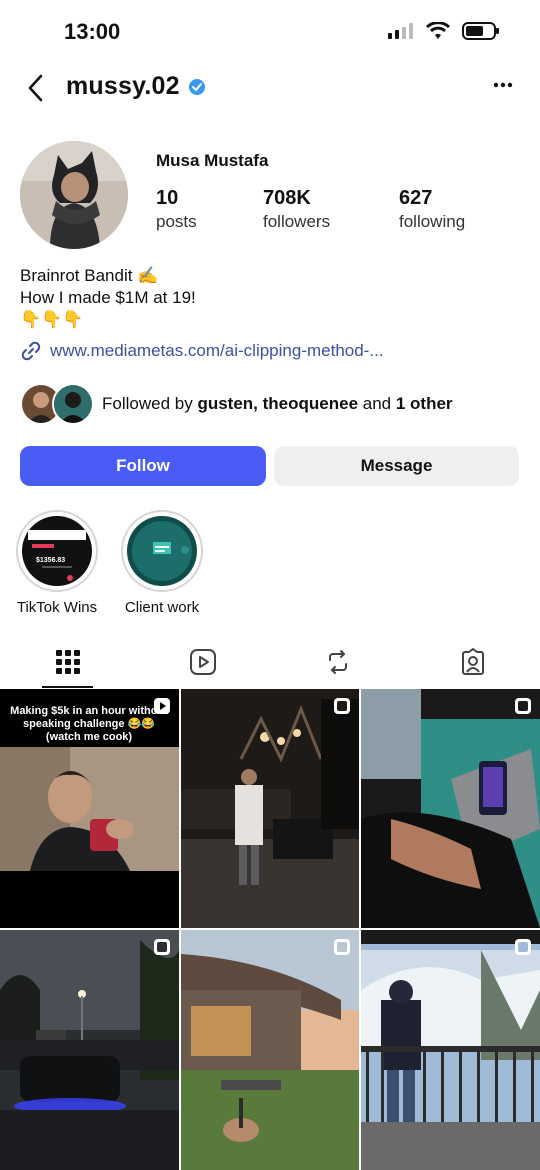  What do you see at coordinates (176, 221) in the screenshot?
I see `posts-label: posts` at bounding box center [176, 221].